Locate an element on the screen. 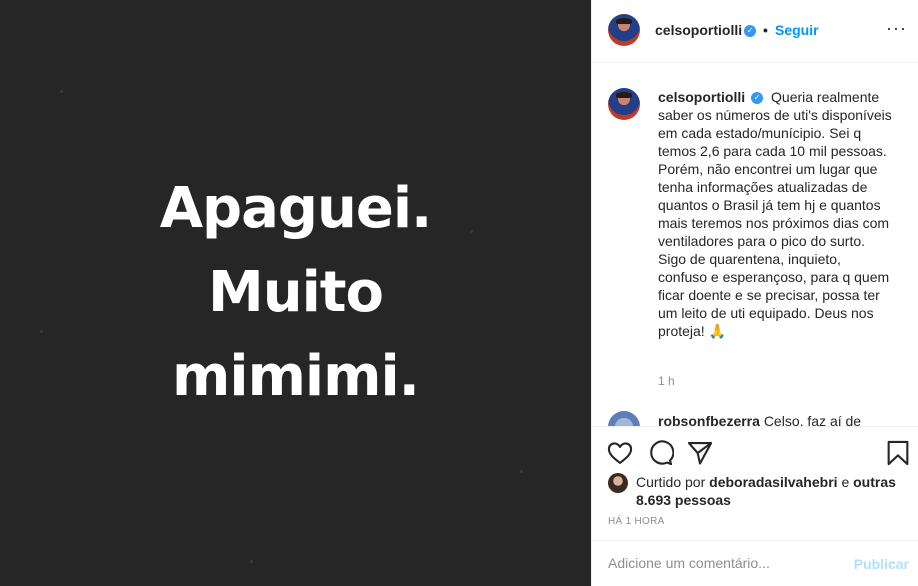 This screenshot has width=918, height=586. heart-icon is located at coordinates (620, 453).